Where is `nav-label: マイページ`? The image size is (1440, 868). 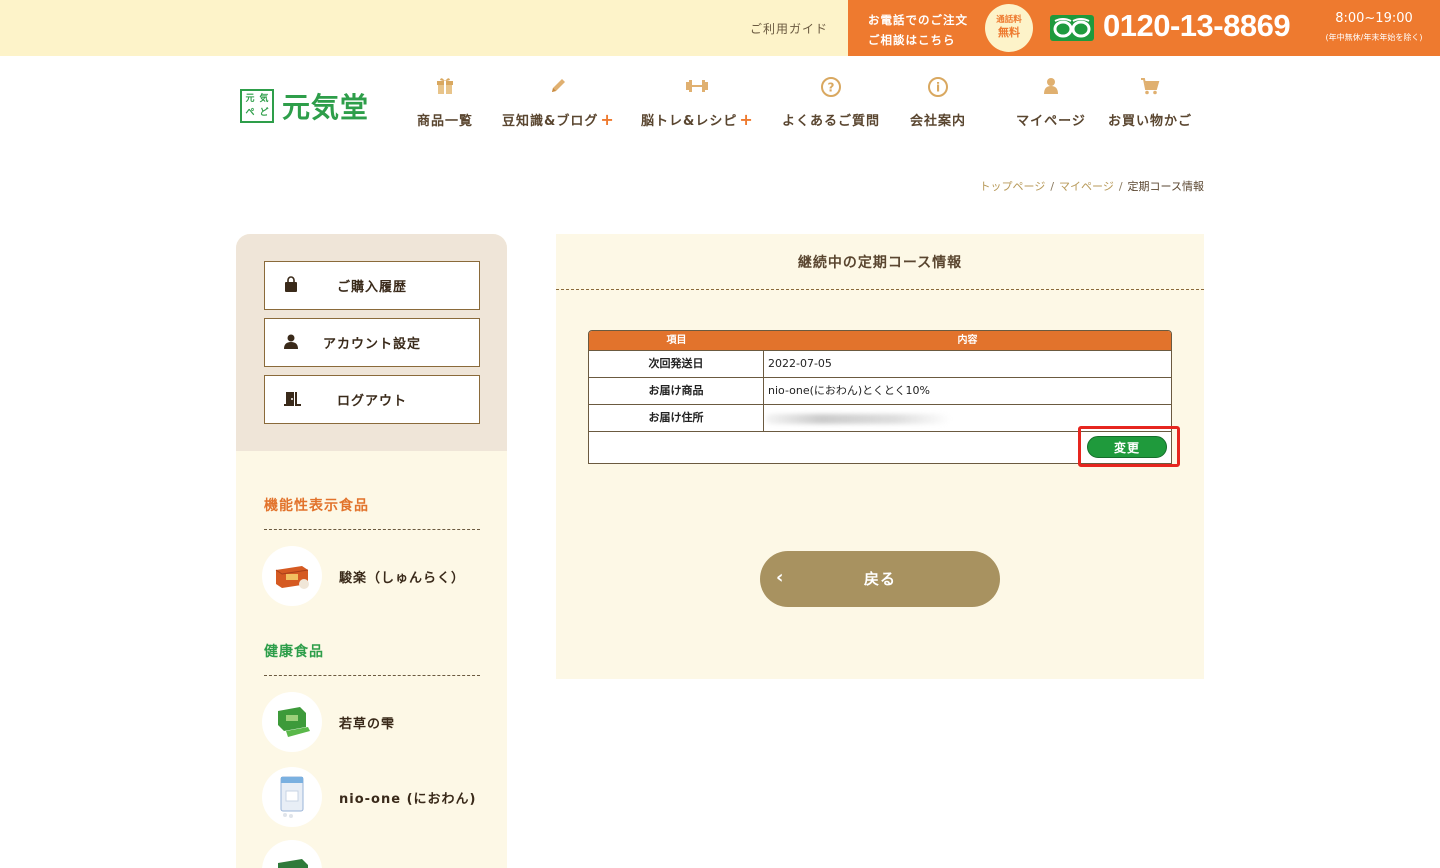 nav-label: マイページ is located at coordinates (1051, 121).